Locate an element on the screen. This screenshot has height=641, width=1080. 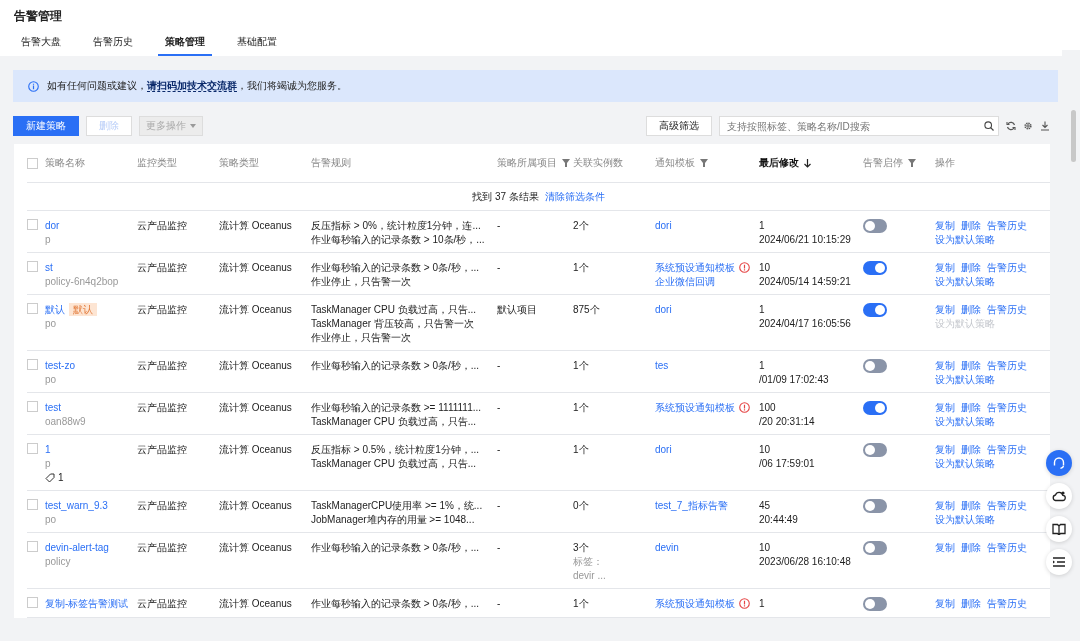
settings-icon is located at coordinates (1028, 126).